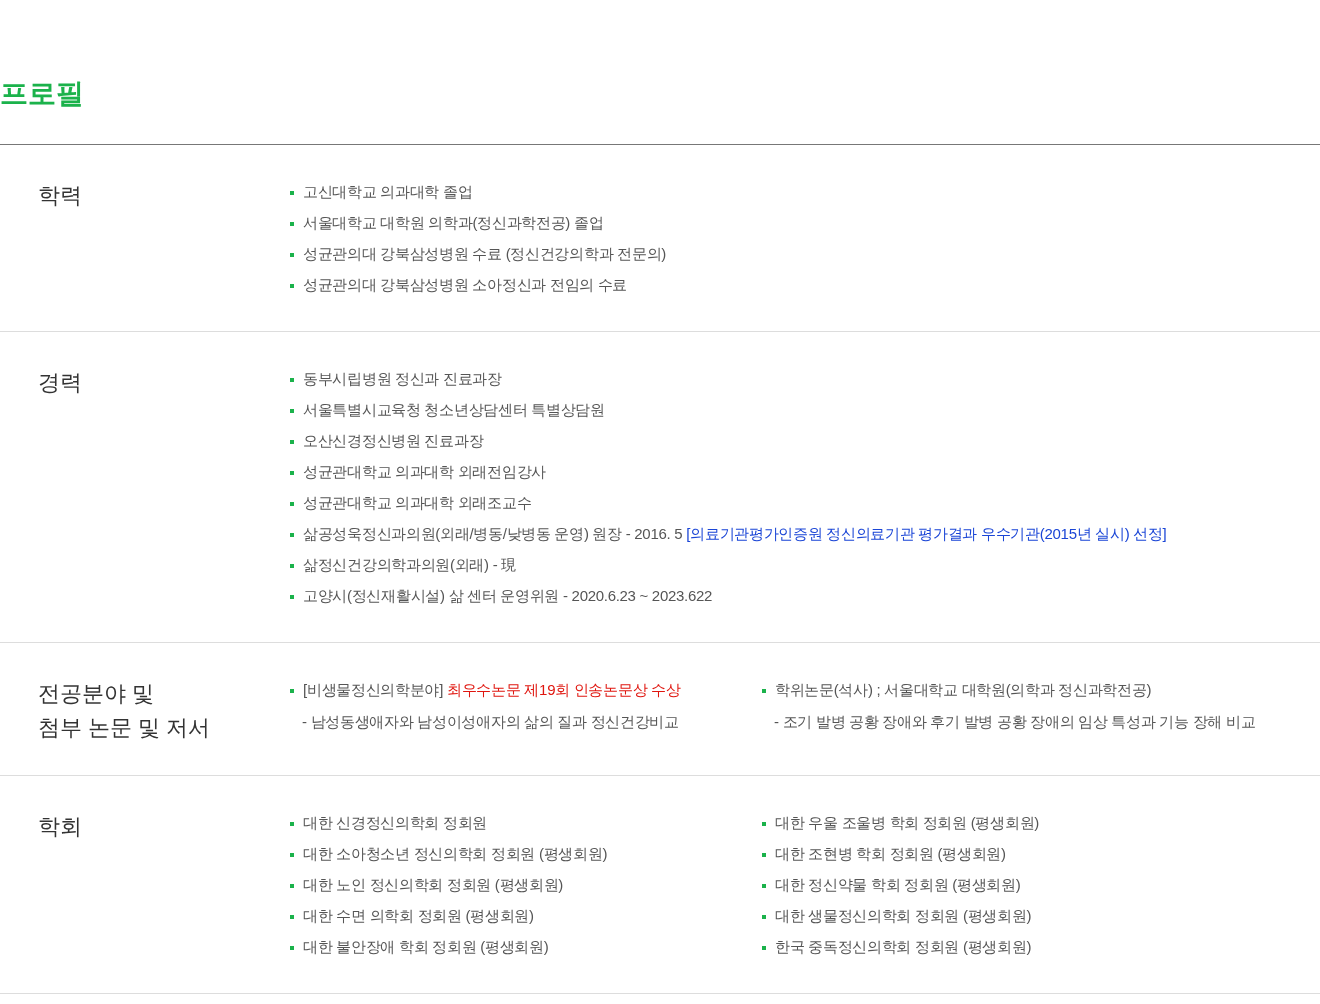 The height and width of the screenshot is (1004, 1320). What do you see at coordinates (455, 854) in the screenshot?
I see `list-item-text: 대한 소아청소년 정신의학회 정회원 (평생회원)` at bounding box center [455, 854].